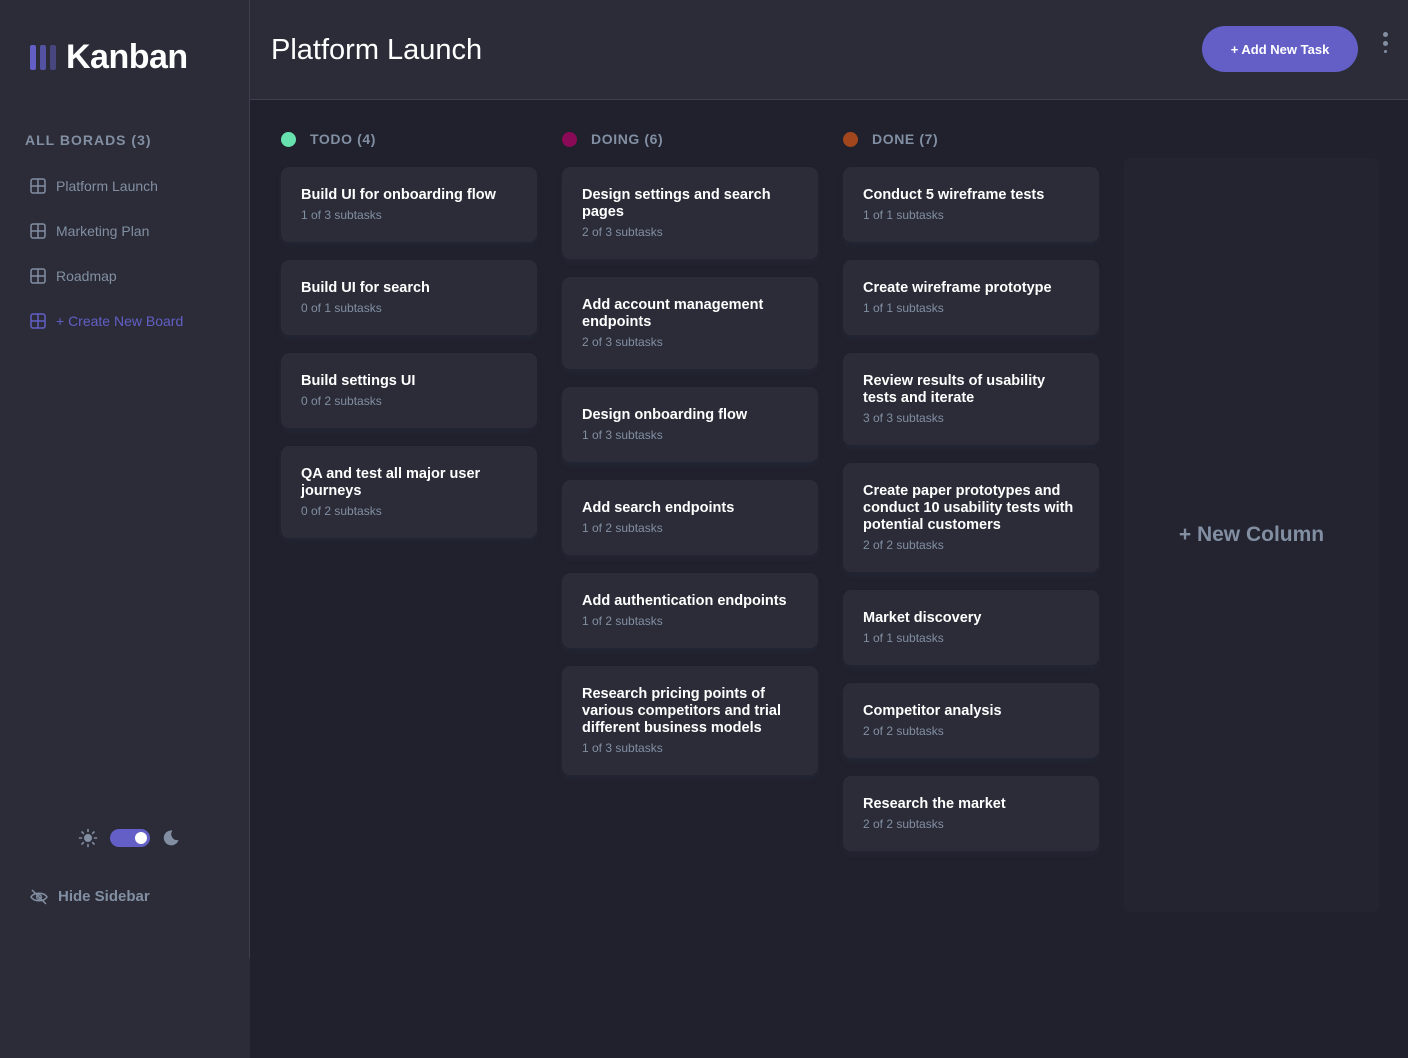 Image resolution: width=1408 pixels, height=1058 pixels. What do you see at coordinates (690, 517) in the screenshot?
I see `task-card: Add search endpoints 1 of 2 subtasks` at bounding box center [690, 517].